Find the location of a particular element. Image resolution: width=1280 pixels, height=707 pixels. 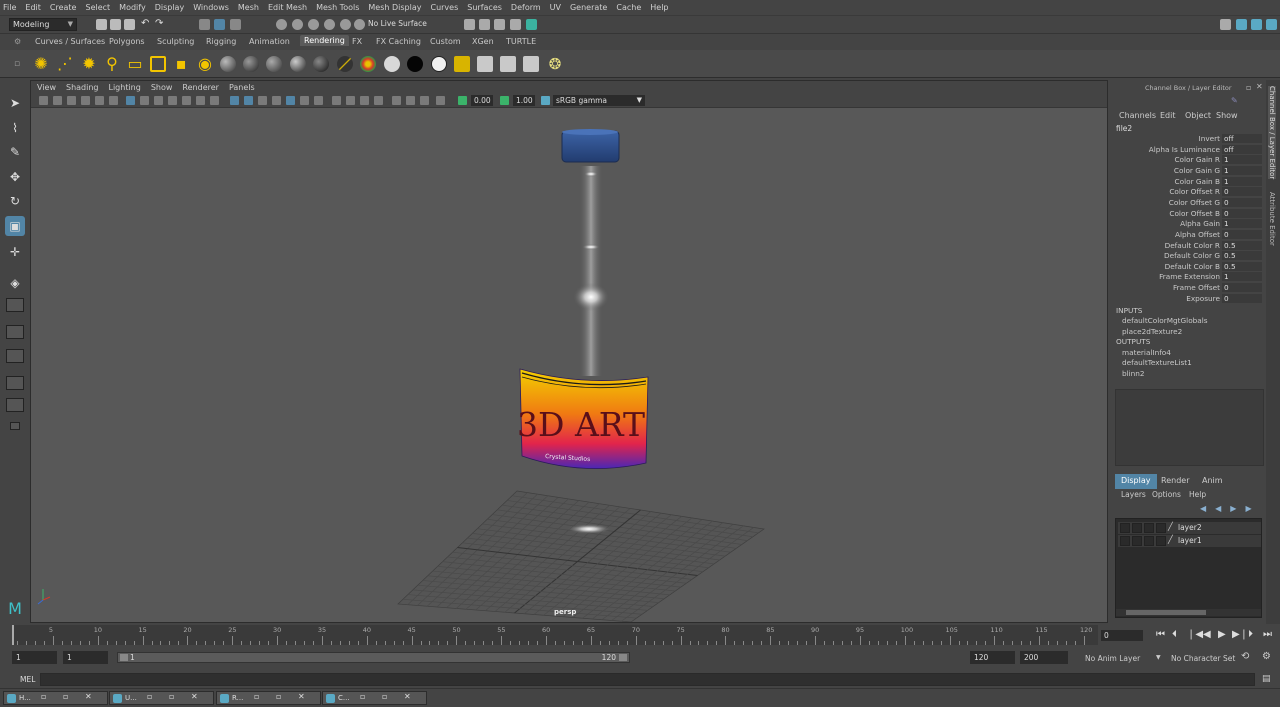

shelf-tab-curves-surfaces: Curves / Surfaces is located at coordinates (70, 41).